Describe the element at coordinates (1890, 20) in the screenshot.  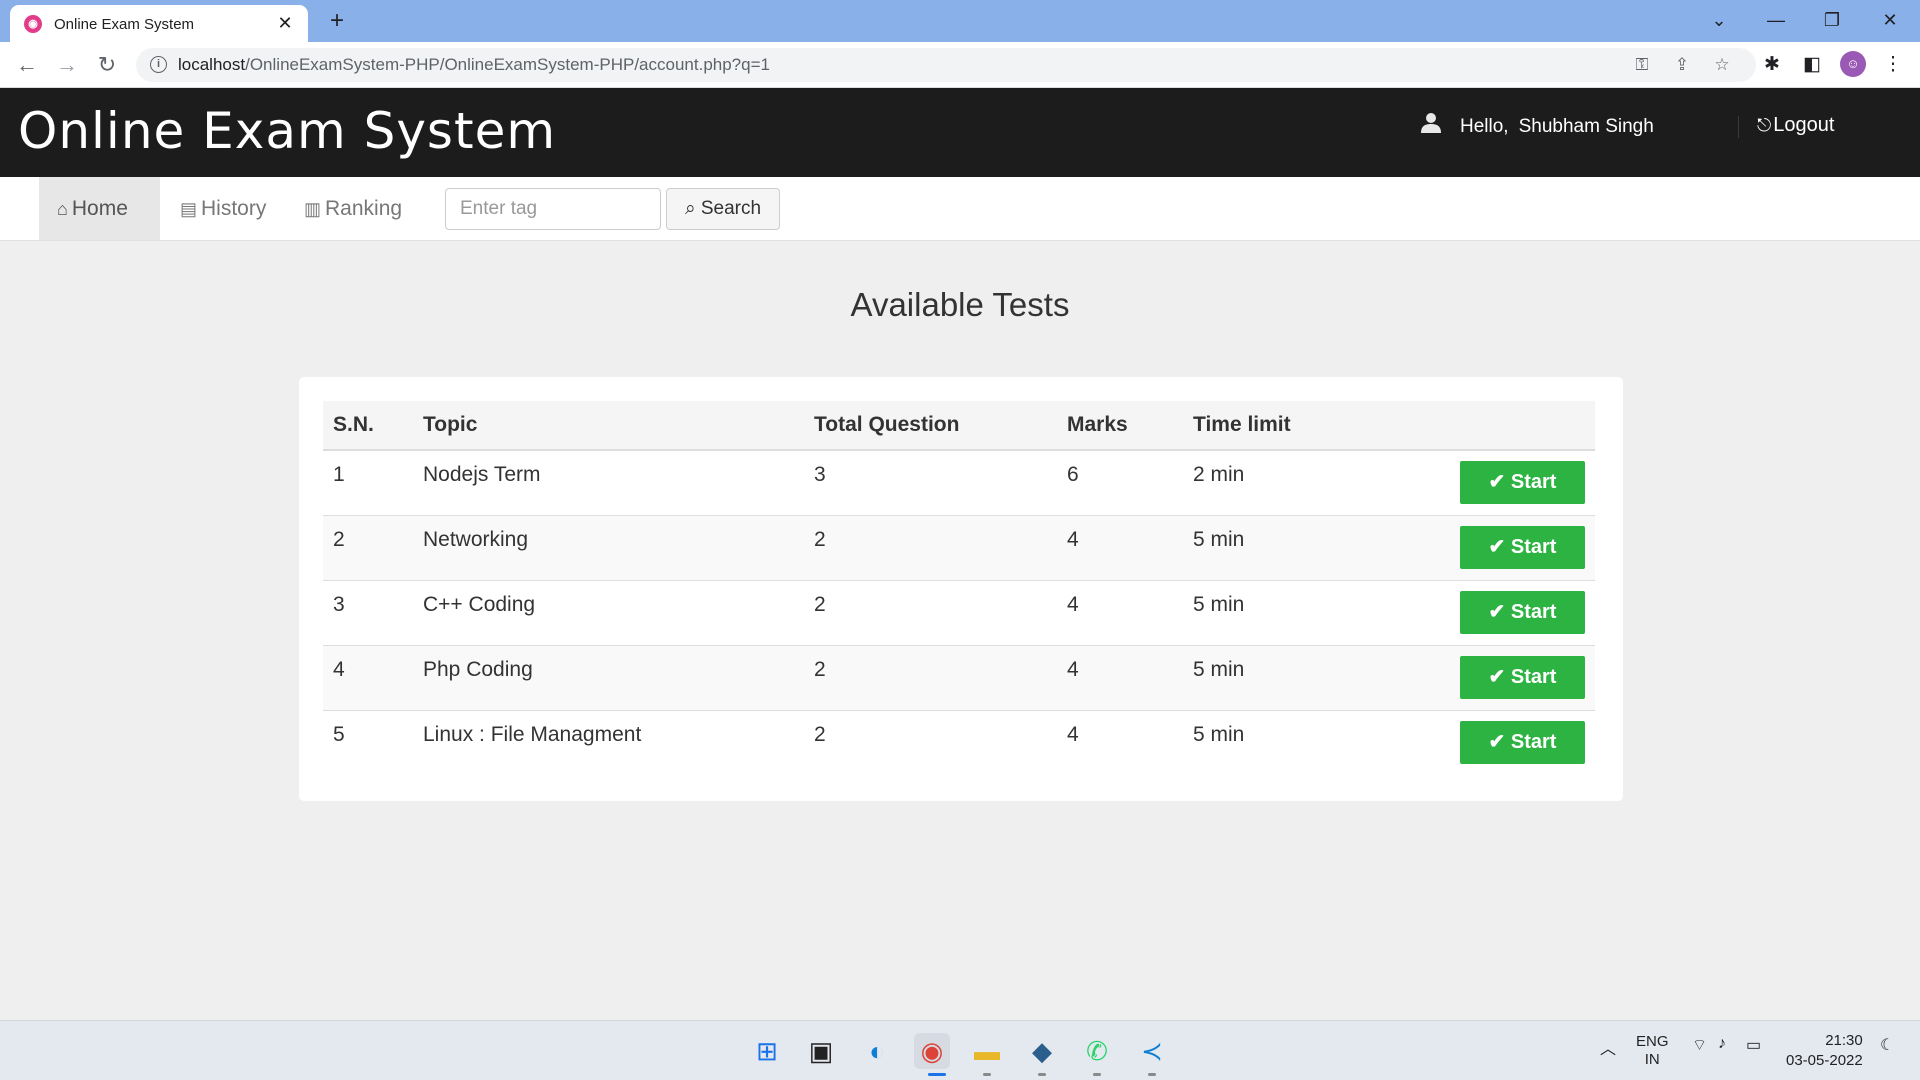
I see `window-close-button: ✕` at that location.